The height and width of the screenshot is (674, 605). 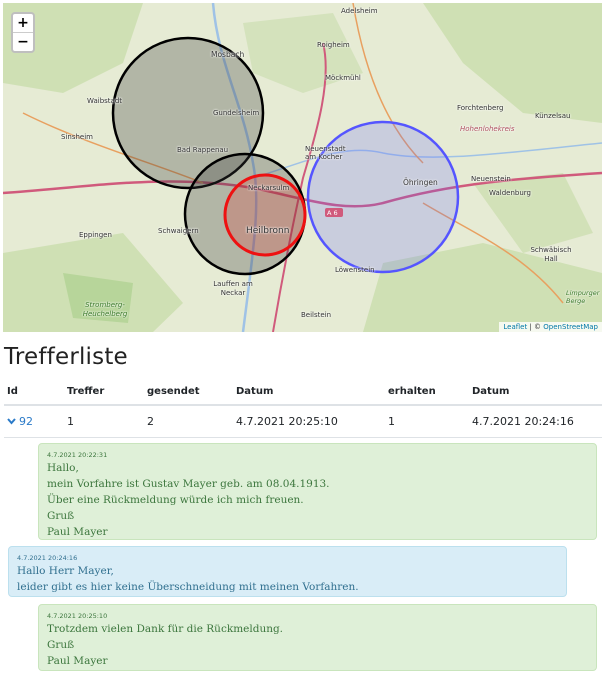 What do you see at coordinates (309, 421) in the screenshot?
I see `row-datum-sent: 4.7.2021 20:25:10` at bounding box center [309, 421].